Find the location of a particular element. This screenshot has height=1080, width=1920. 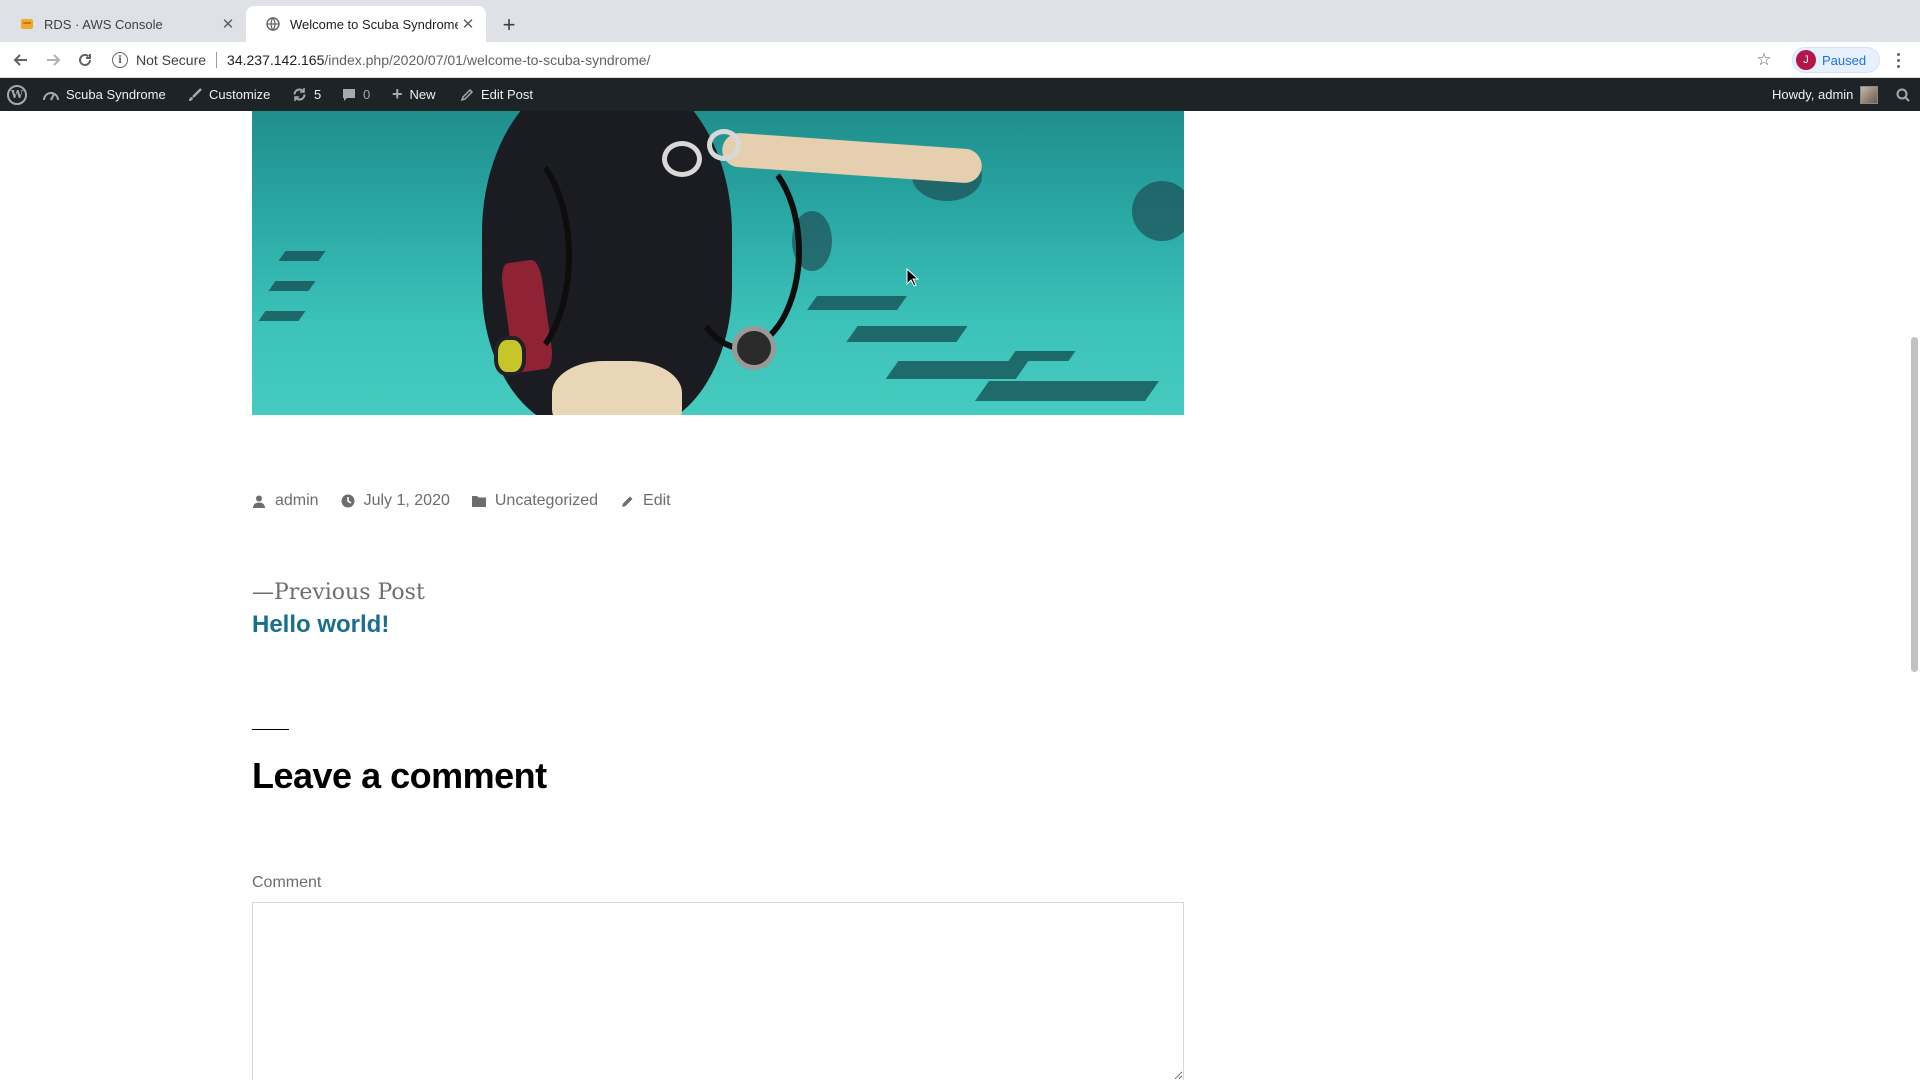

url-host: 34.237.142.165 is located at coordinates (276, 60).